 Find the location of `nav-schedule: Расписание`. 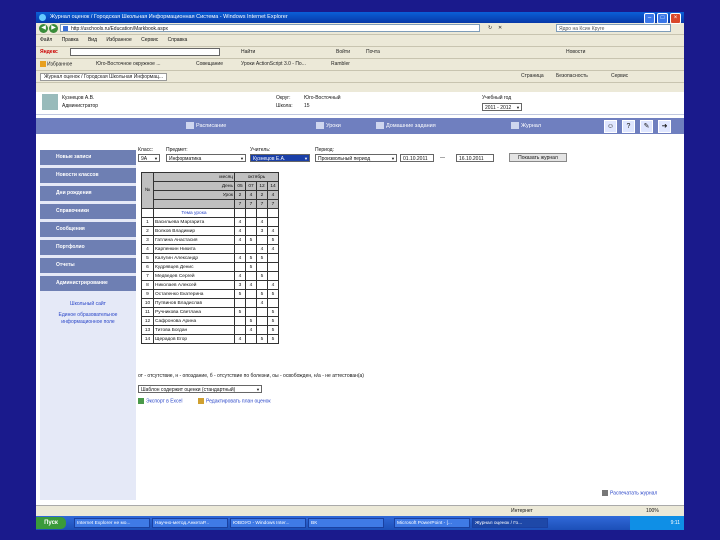

nav-schedule: Расписание is located at coordinates (206, 125).